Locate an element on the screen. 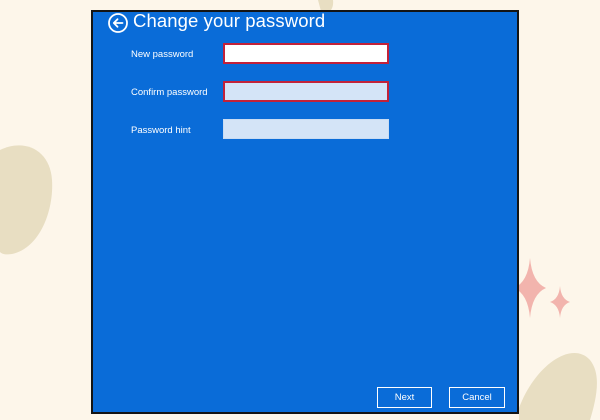  page-title: Change your password is located at coordinates (229, 20).